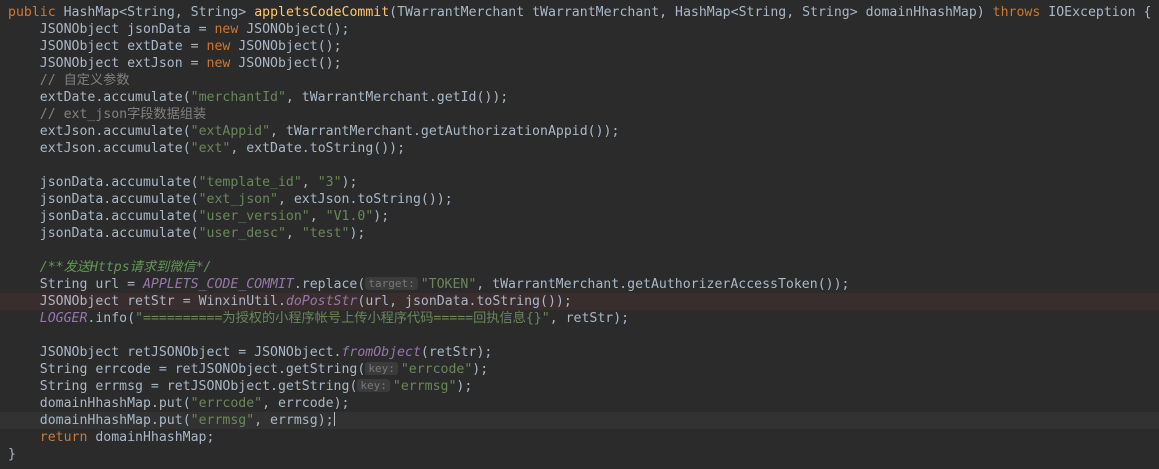 Image resolution: width=1159 pixels, height=469 pixels. Describe the element at coordinates (329, 182) in the screenshot. I see `code-token: "3"` at that location.